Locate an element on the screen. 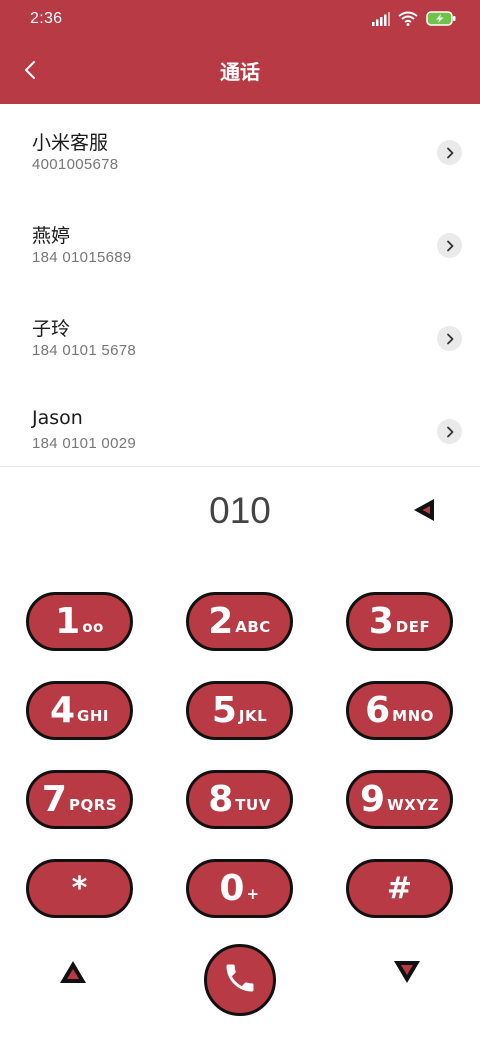 Image resolution: width=480 pixels, height=1040 pixels. key-3: 3 DEF is located at coordinates (399, 621).